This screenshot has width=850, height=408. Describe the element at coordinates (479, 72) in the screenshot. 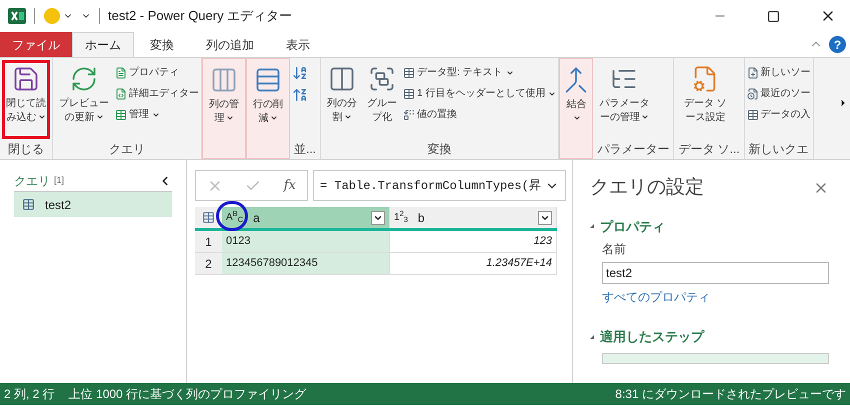

I see `ribbon-button: データ型: テキスト` at that location.